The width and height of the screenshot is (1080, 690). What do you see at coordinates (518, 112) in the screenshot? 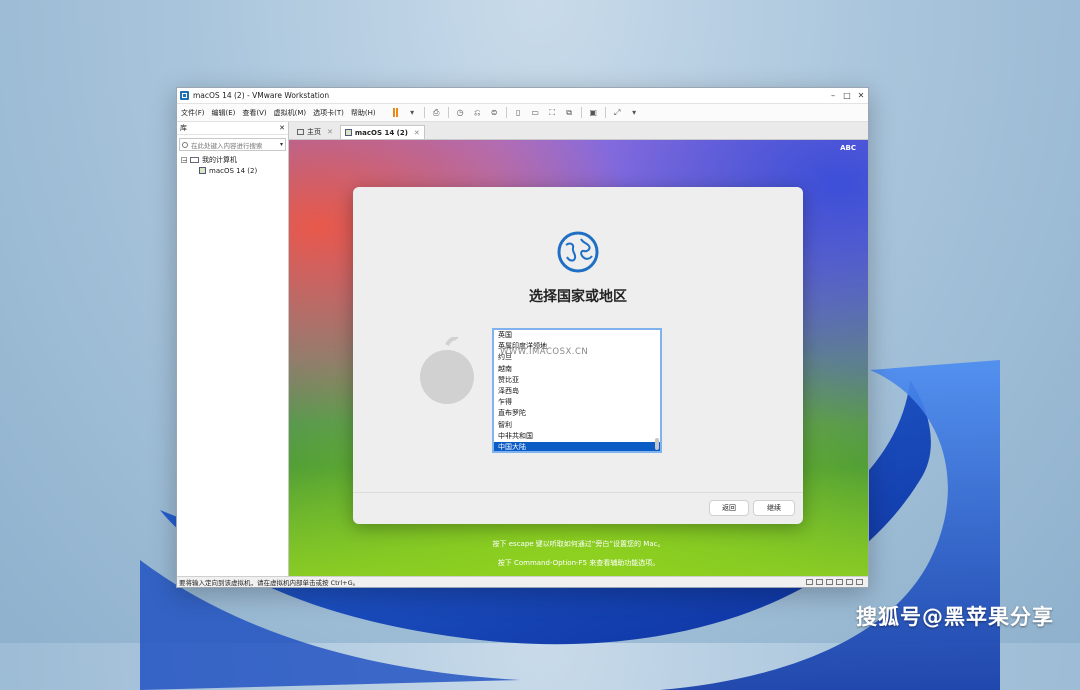
I see `sidebar-toggle-icon: ▯` at bounding box center [518, 112].